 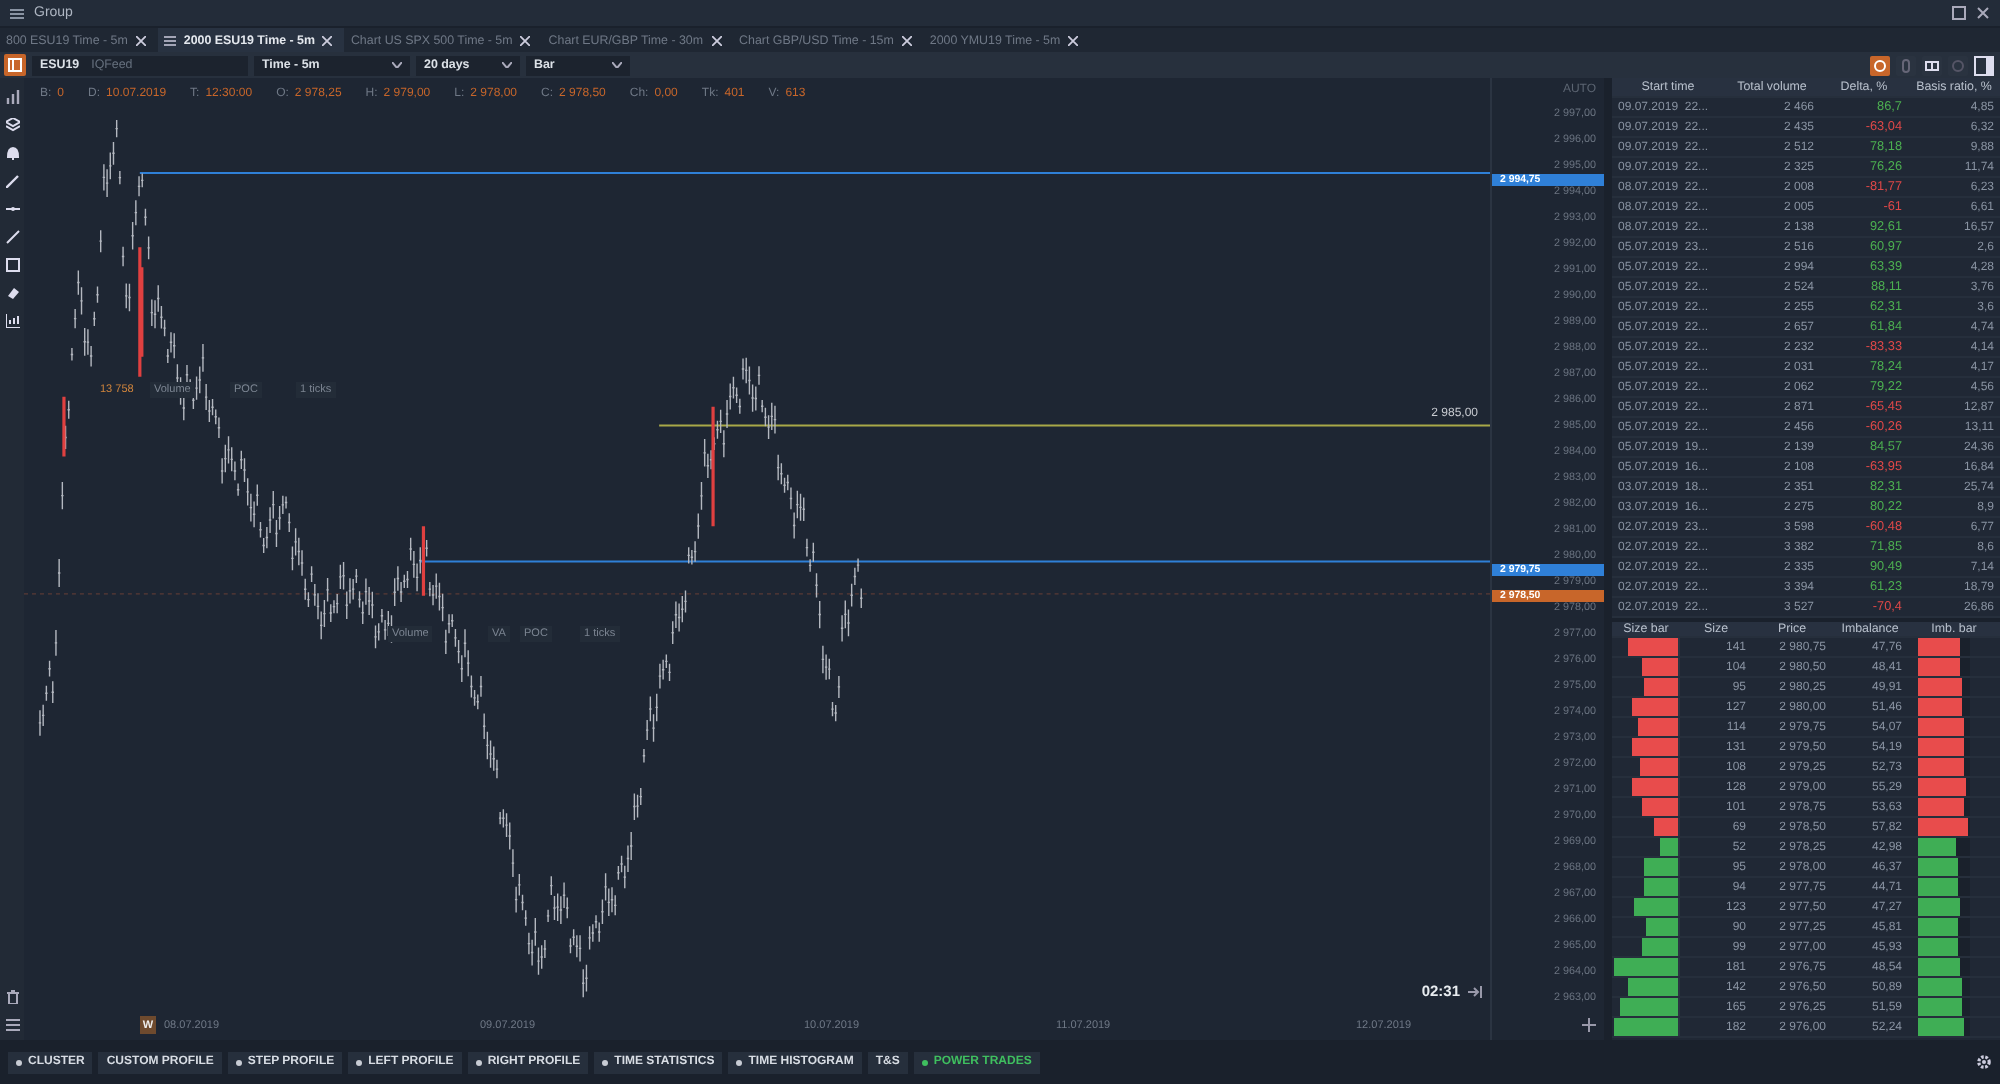 What do you see at coordinates (12, 209) in the screenshot?
I see `horizontal-line-icon` at bounding box center [12, 209].